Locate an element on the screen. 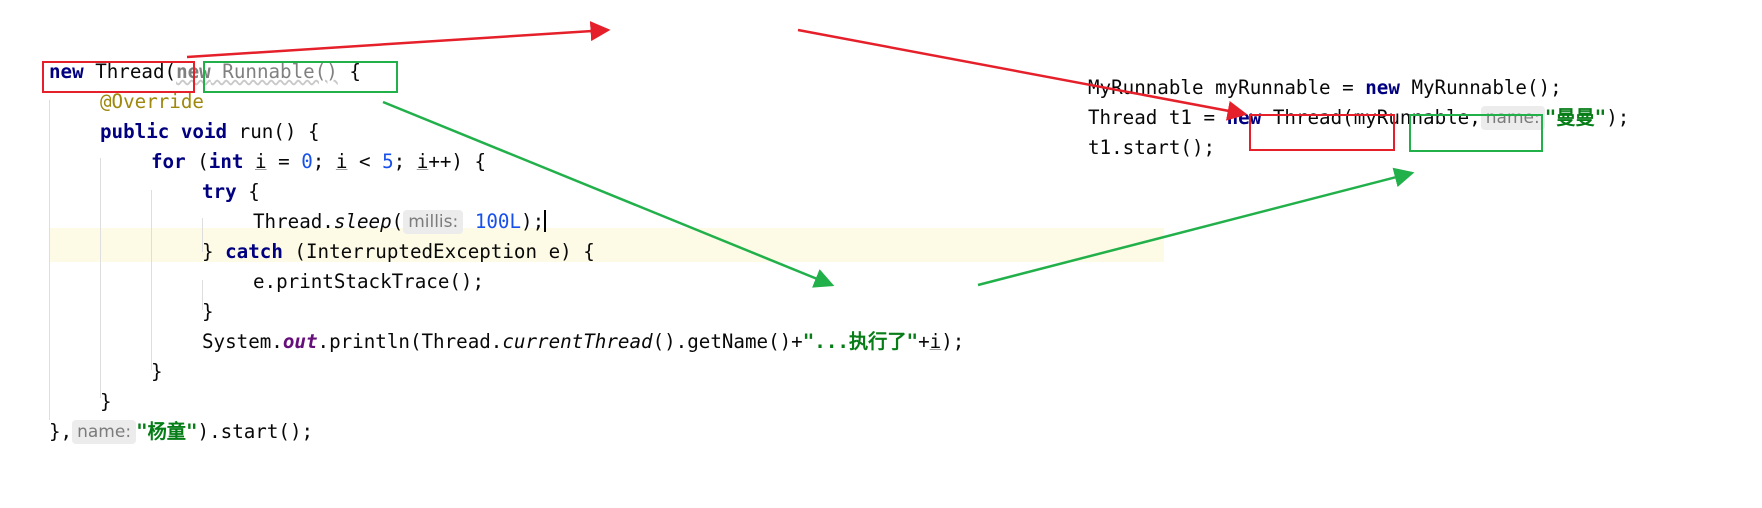  red-arrow-left is located at coordinates (398, 40).